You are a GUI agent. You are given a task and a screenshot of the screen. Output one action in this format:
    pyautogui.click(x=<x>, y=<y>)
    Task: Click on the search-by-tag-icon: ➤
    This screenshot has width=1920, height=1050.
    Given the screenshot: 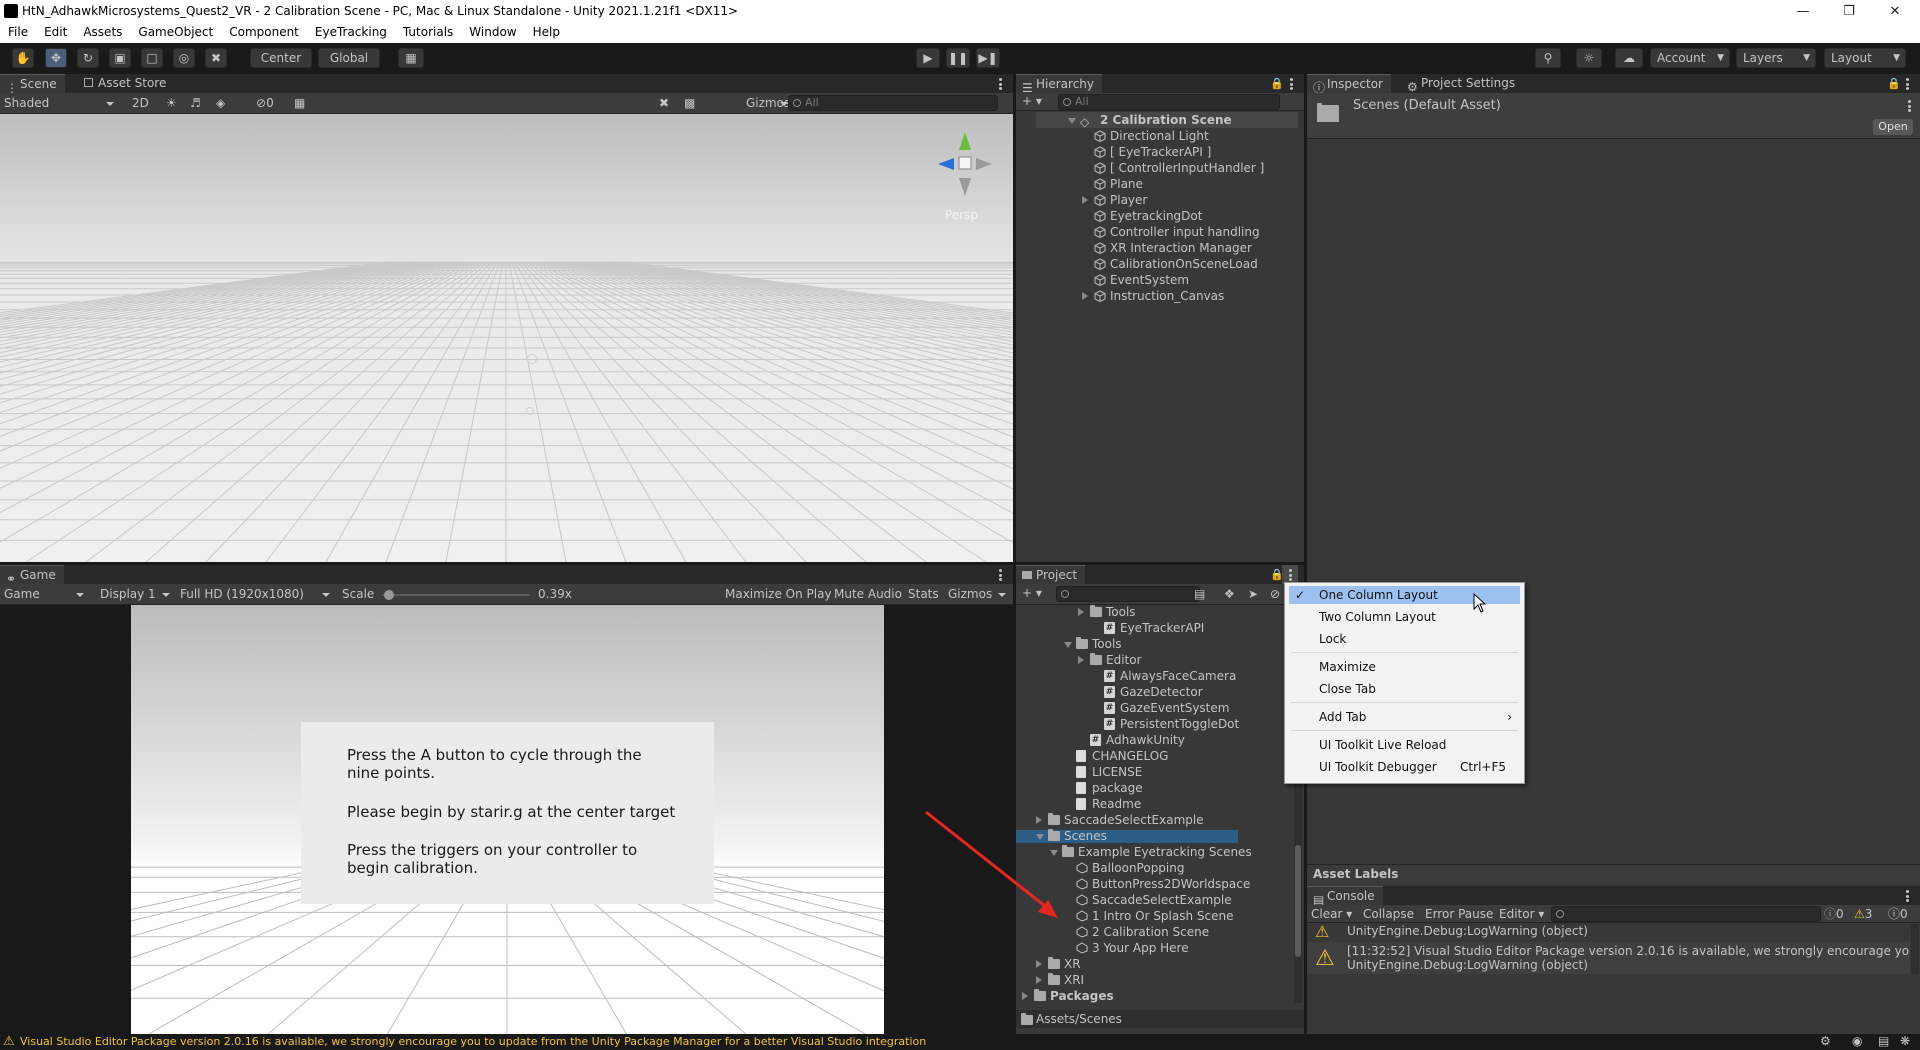 What is the action you would take?
    pyautogui.click(x=1253, y=594)
    